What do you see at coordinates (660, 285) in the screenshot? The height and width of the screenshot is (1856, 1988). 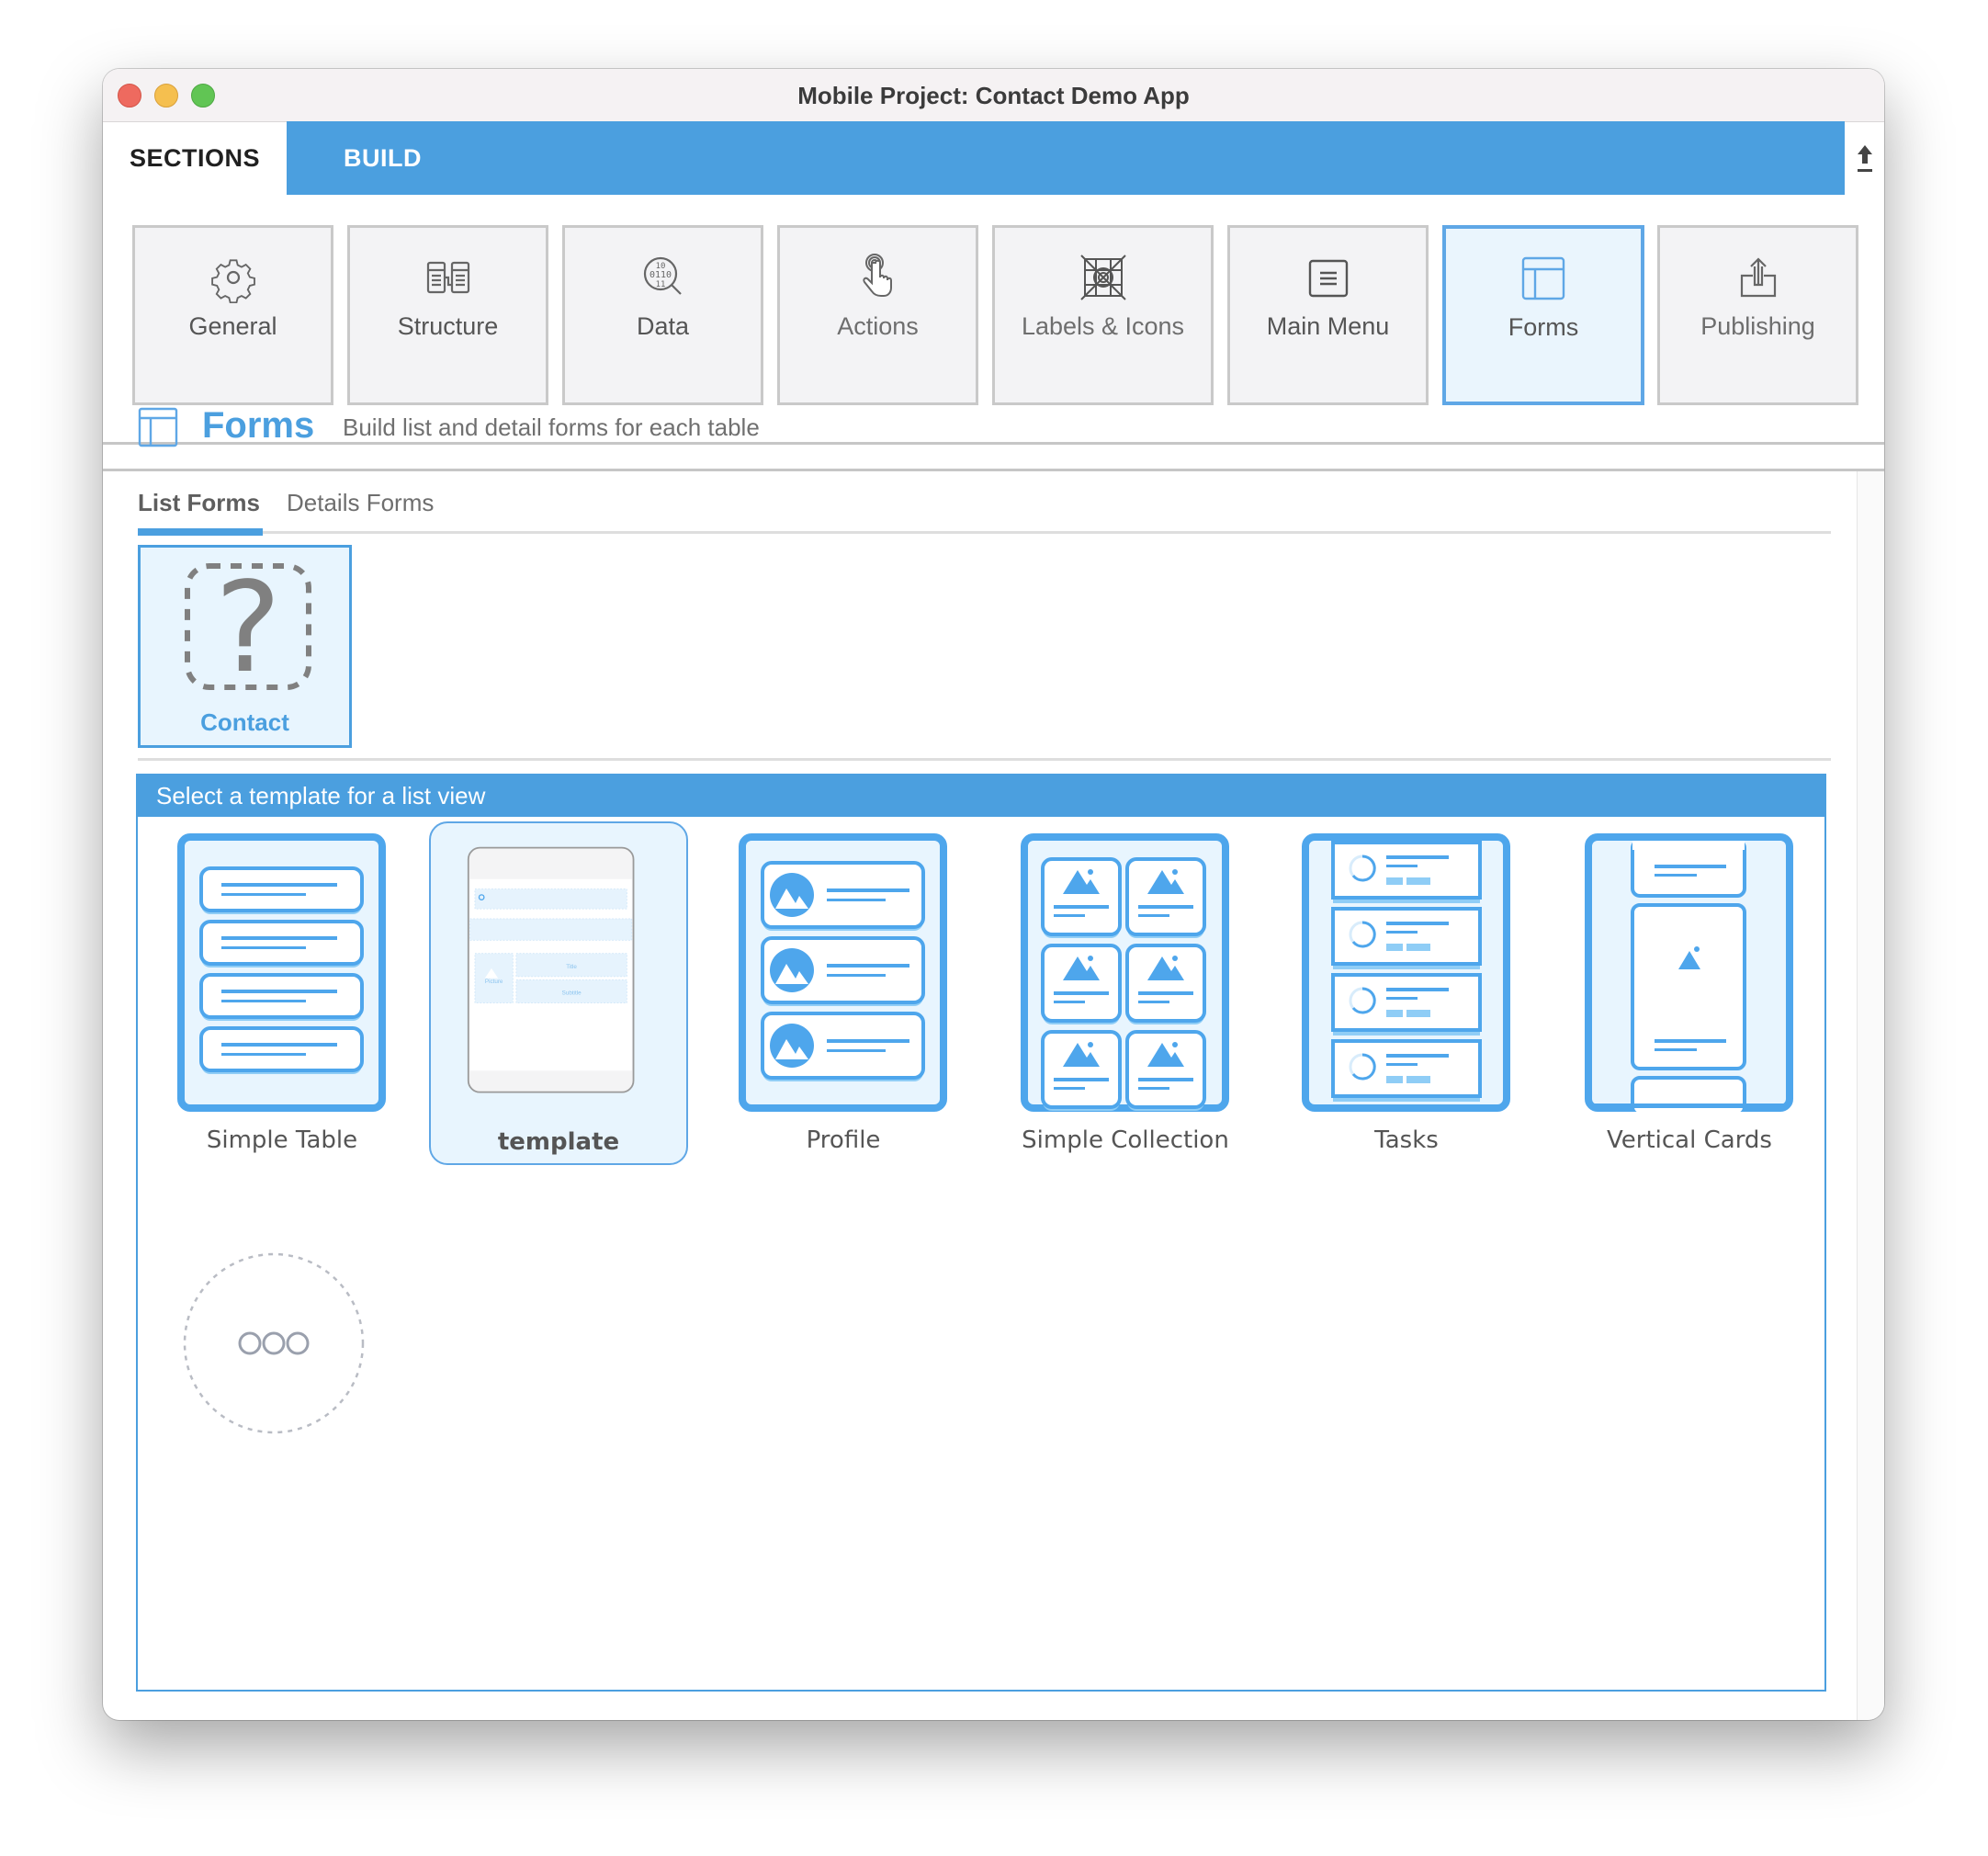 I see `svg-text: 11` at bounding box center [660, 285].